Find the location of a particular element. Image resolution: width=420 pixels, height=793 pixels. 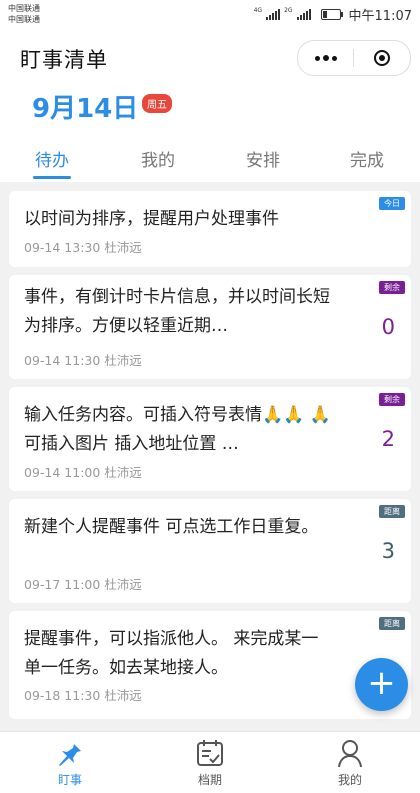

more-button is located at coordinates (325, 58).